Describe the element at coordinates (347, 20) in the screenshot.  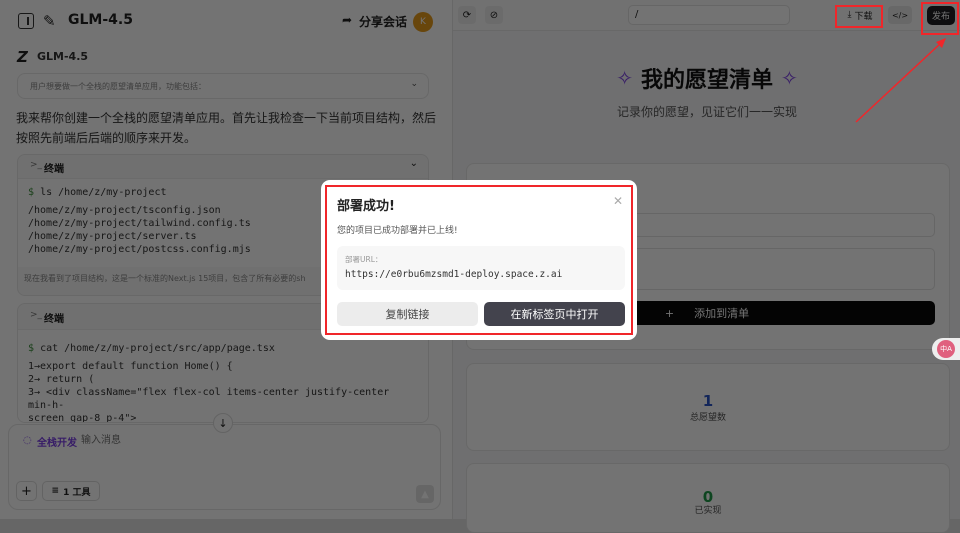
I see `share-icon: ➦` at that location.